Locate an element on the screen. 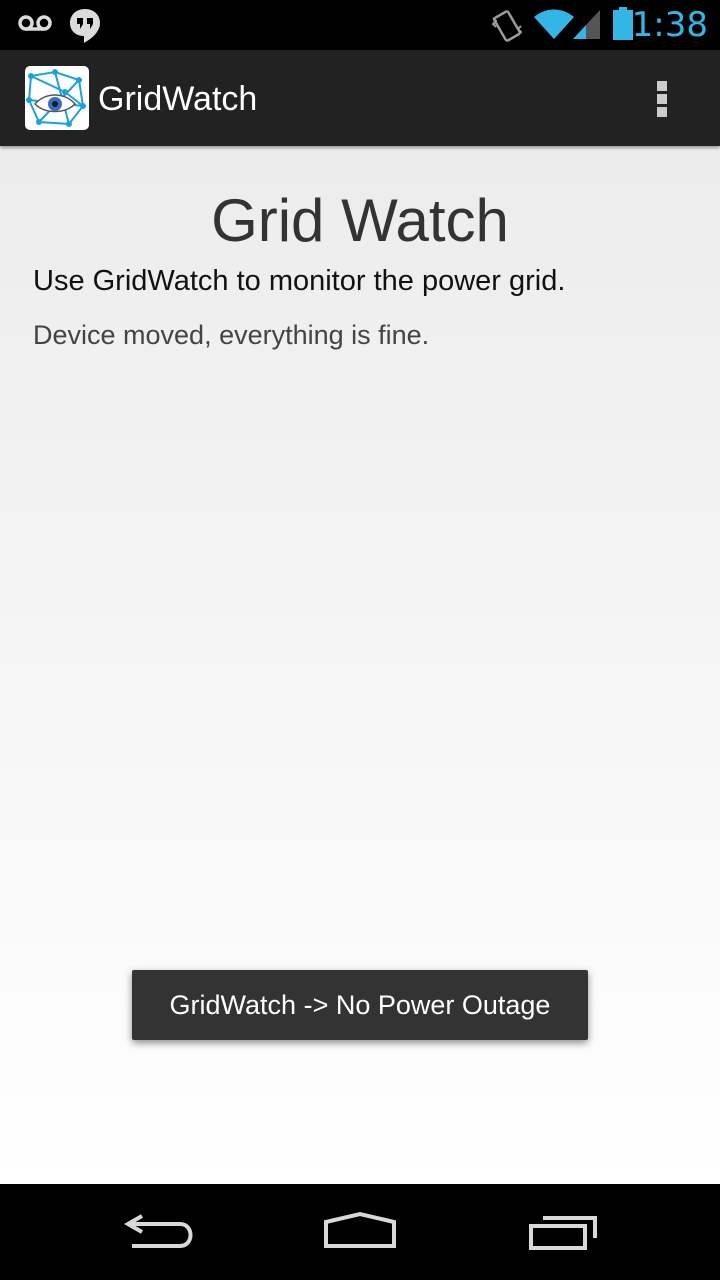 The height and width of the screenshot is (1280, 720). wifi-icon is located at coordinates (554, 26).